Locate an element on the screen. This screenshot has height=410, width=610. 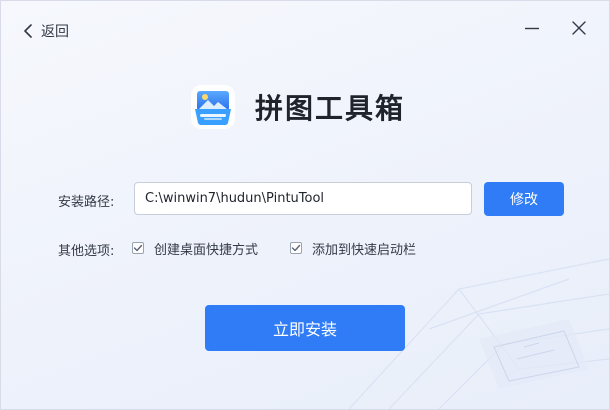
minimize-icon is located at coordinates (532, 28).